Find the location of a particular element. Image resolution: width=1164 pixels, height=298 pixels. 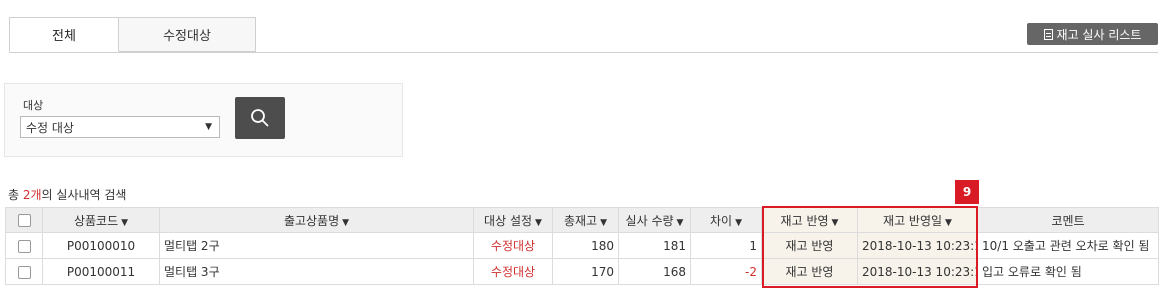

document-icon is located at coordinates (1048, 34).